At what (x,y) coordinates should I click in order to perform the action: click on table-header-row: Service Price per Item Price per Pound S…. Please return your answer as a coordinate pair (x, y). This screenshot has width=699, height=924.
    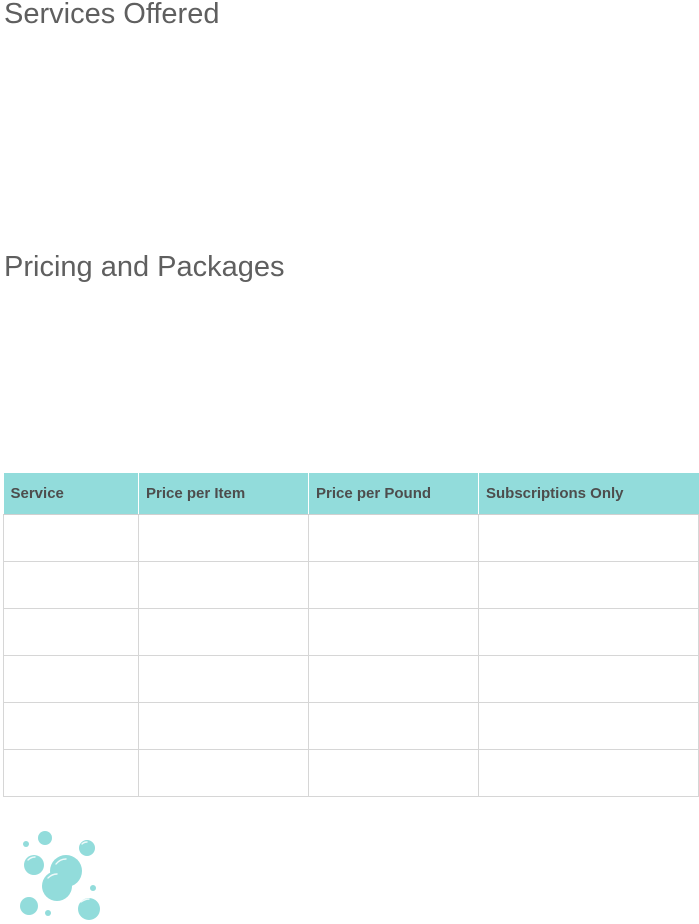
    Looking at the image, I should click on (351, 494).